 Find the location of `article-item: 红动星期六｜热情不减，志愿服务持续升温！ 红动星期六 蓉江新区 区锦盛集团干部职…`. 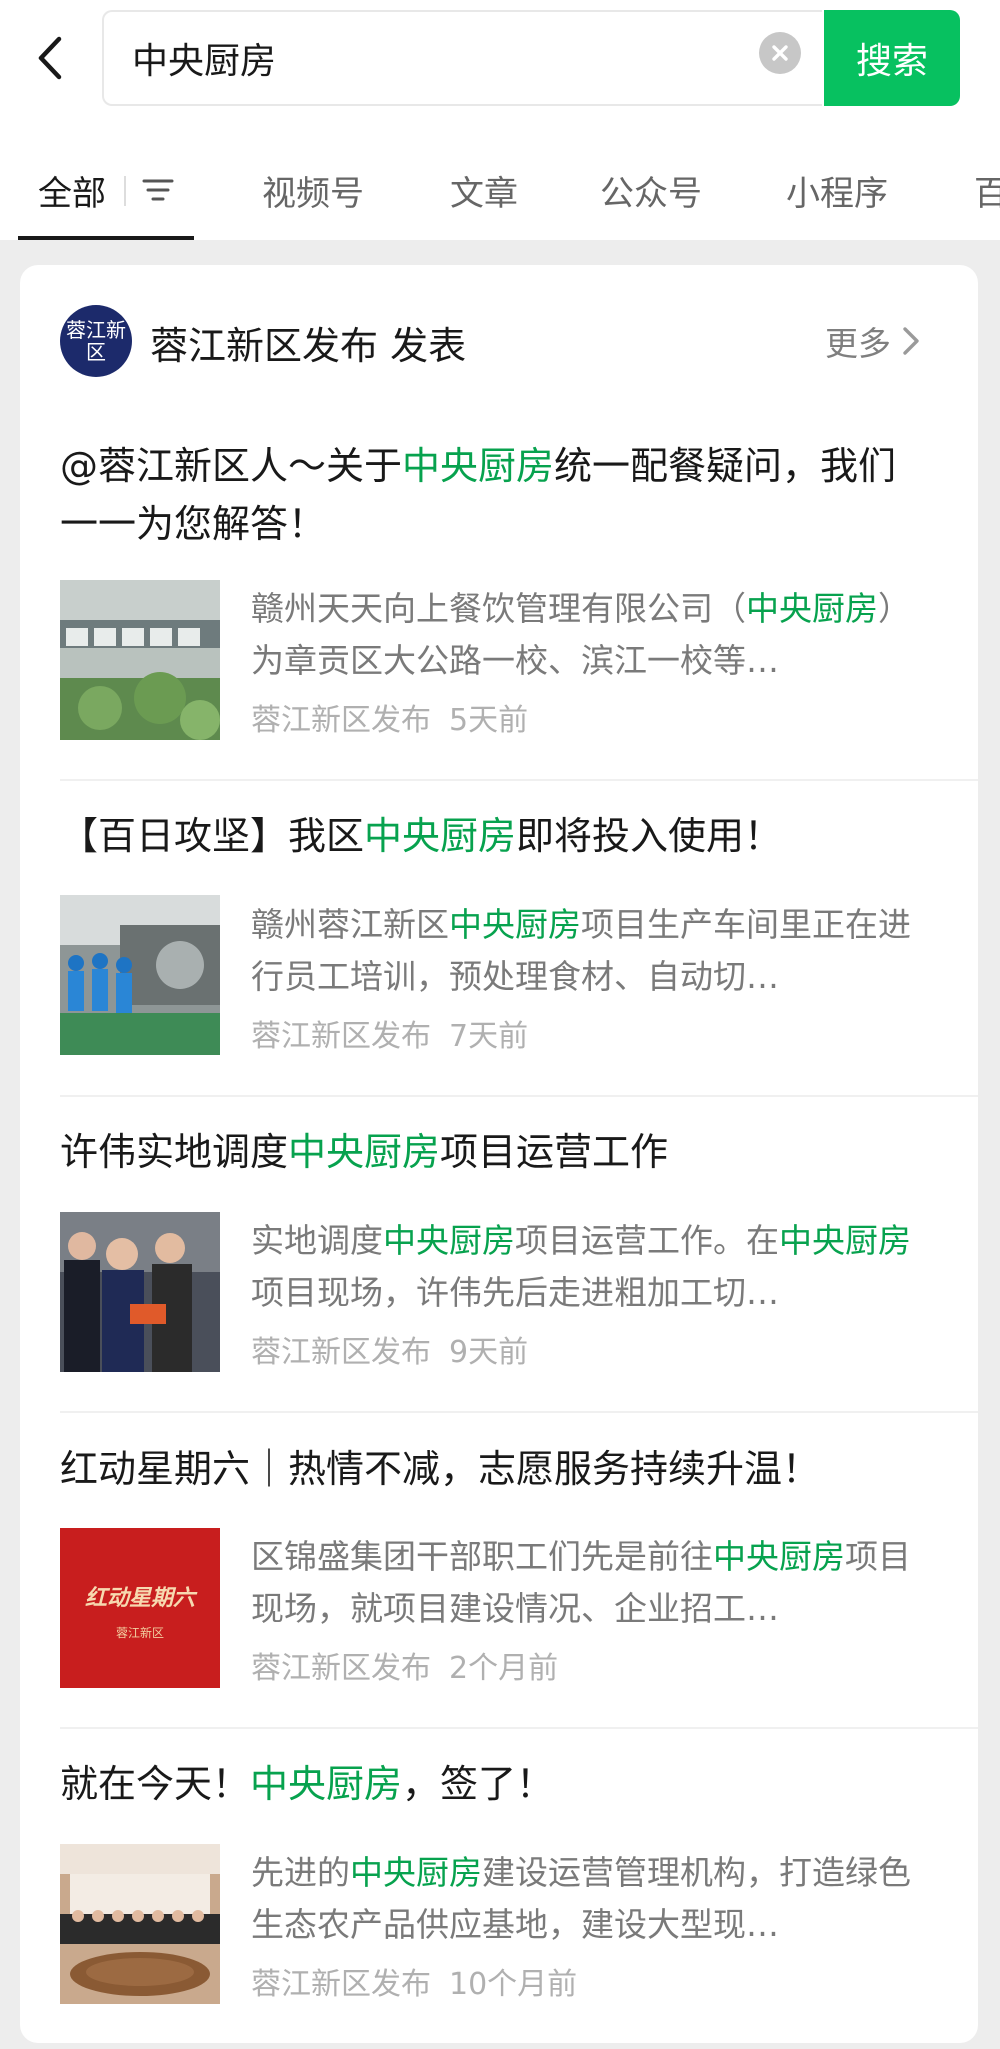

article-item: 红动星期六｜热情不减，志愿服务持续升温！ 红动星期六 蓉江新区 区锦盛集团干部职… is located at coordinates (500, 1598).